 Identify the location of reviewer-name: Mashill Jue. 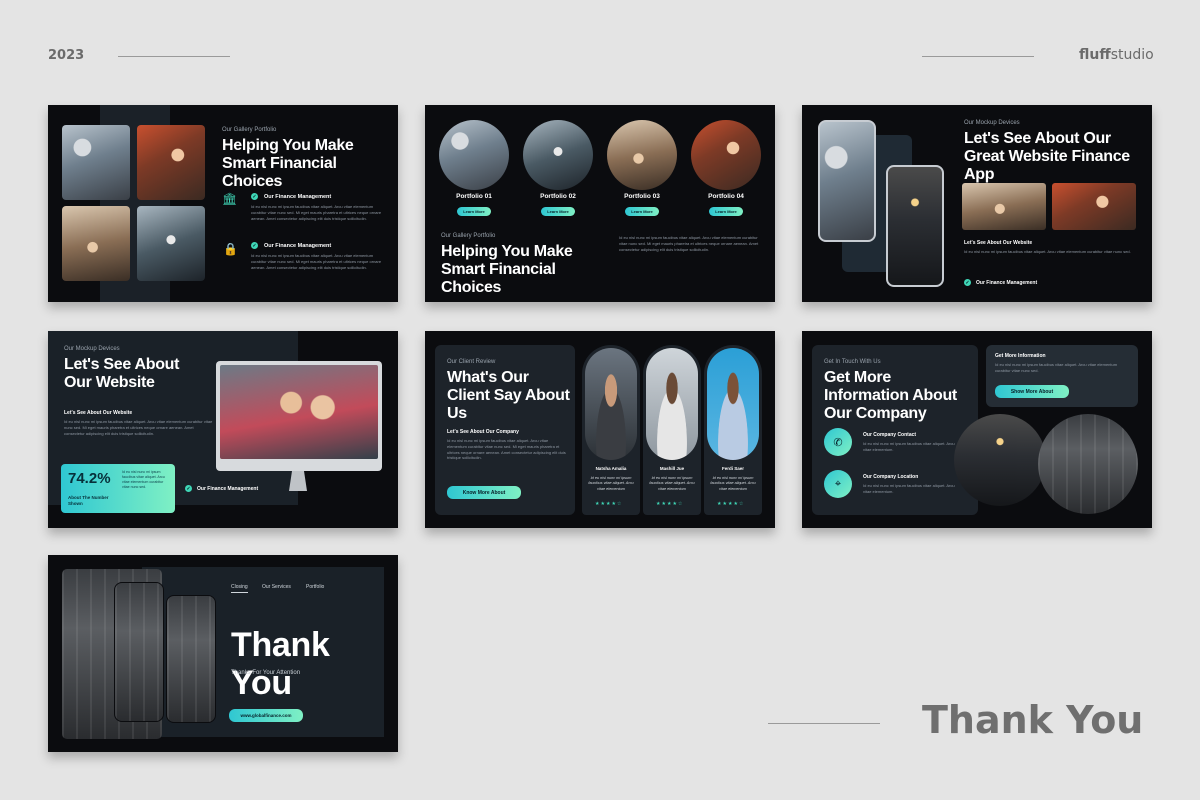
(672, 468).